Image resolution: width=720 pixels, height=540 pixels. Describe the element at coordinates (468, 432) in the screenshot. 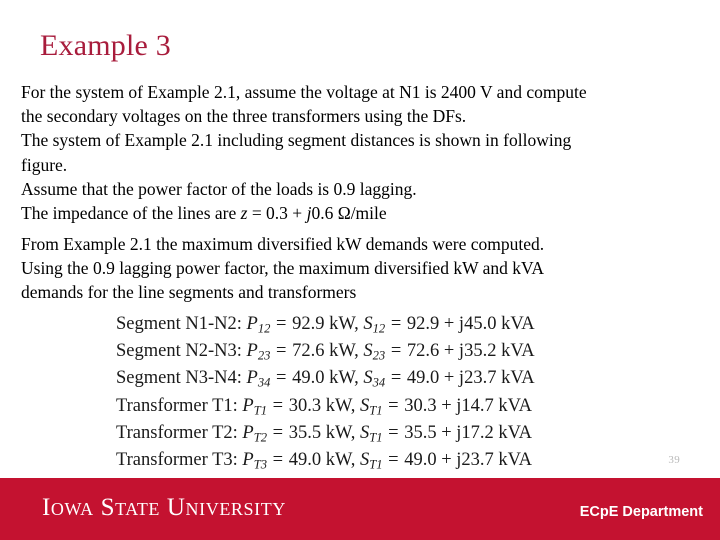

I see `apparent-power-value: 35.5 + j17.2 kVA` at that location.